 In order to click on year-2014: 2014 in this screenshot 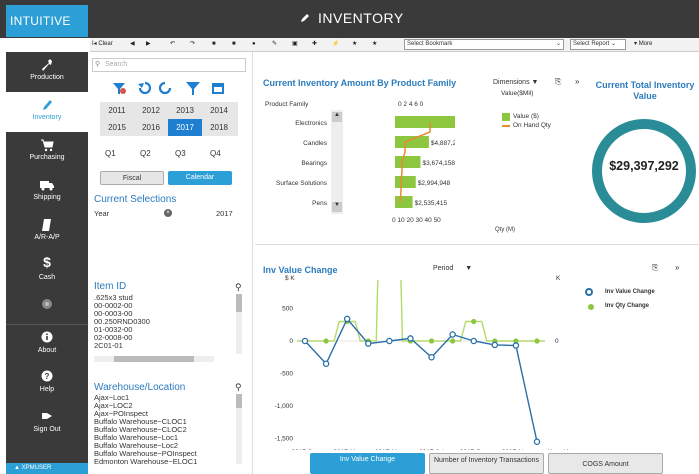, I will do `click(219, 110)`.